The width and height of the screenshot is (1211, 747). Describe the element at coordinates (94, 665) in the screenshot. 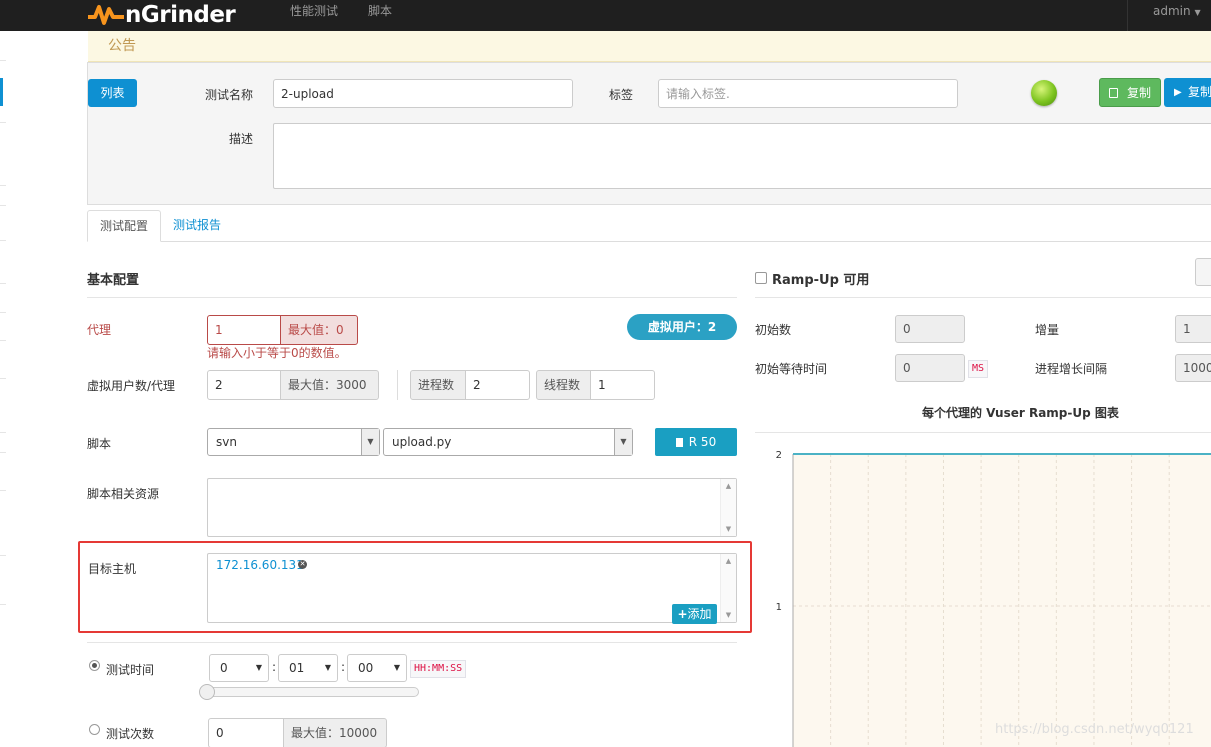

I see `duration-radio` at that location.